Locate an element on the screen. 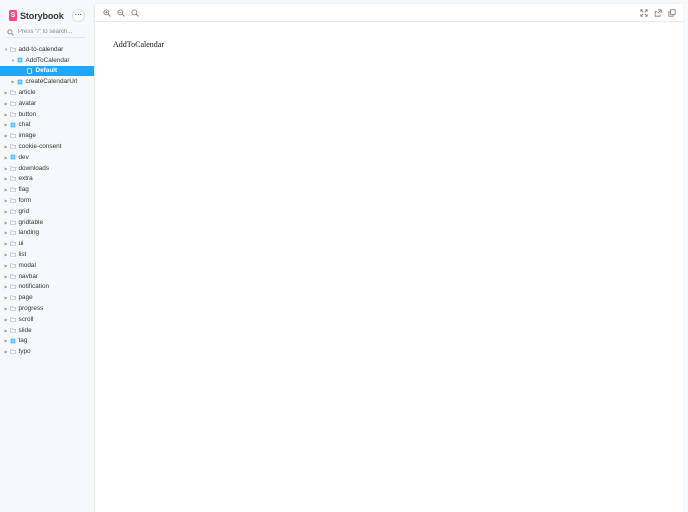  search-bar is located at coordinates (45, 32).